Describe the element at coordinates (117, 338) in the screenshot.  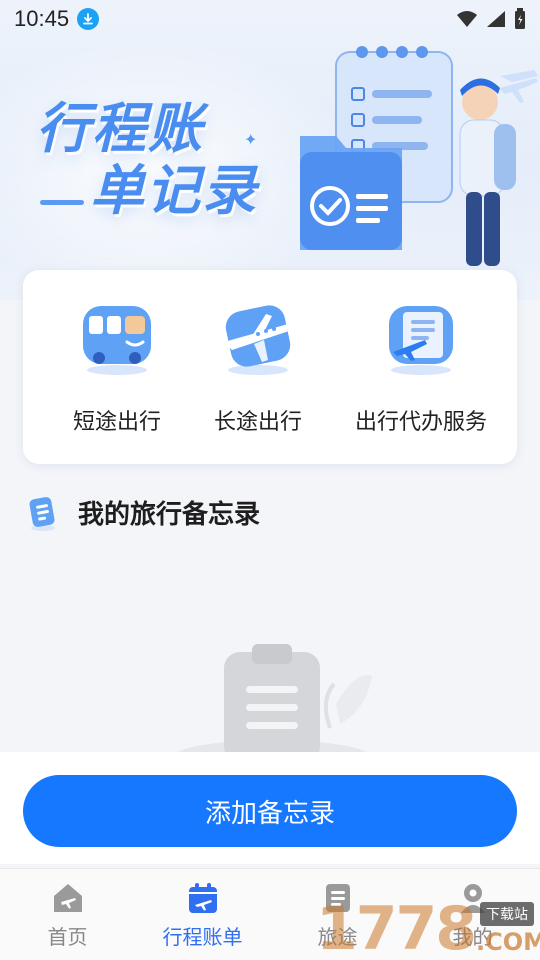
I see `bus-icon` at that location.